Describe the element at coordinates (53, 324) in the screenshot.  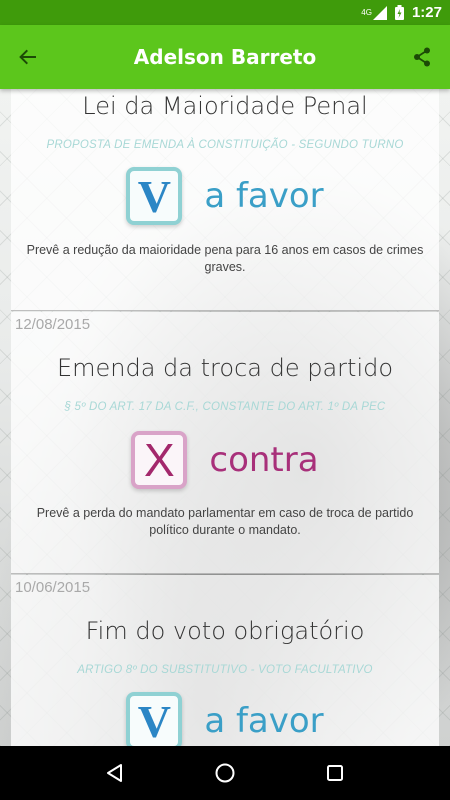
I see `vote-date: 12/08/2015` at that location.